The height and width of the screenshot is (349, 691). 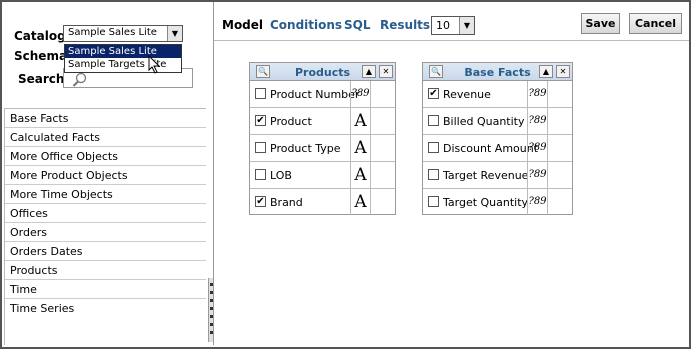 I want to click on table-row: Target Revenue ?89, so click(x=497, y=175).